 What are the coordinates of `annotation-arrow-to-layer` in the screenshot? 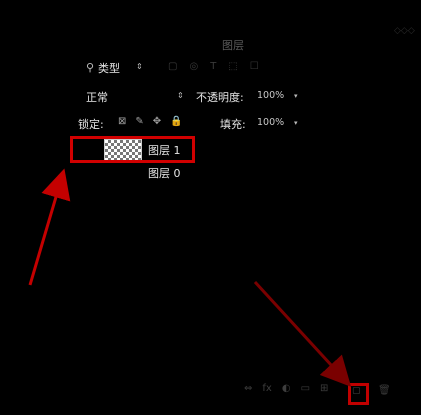 It's located at (49, 227).